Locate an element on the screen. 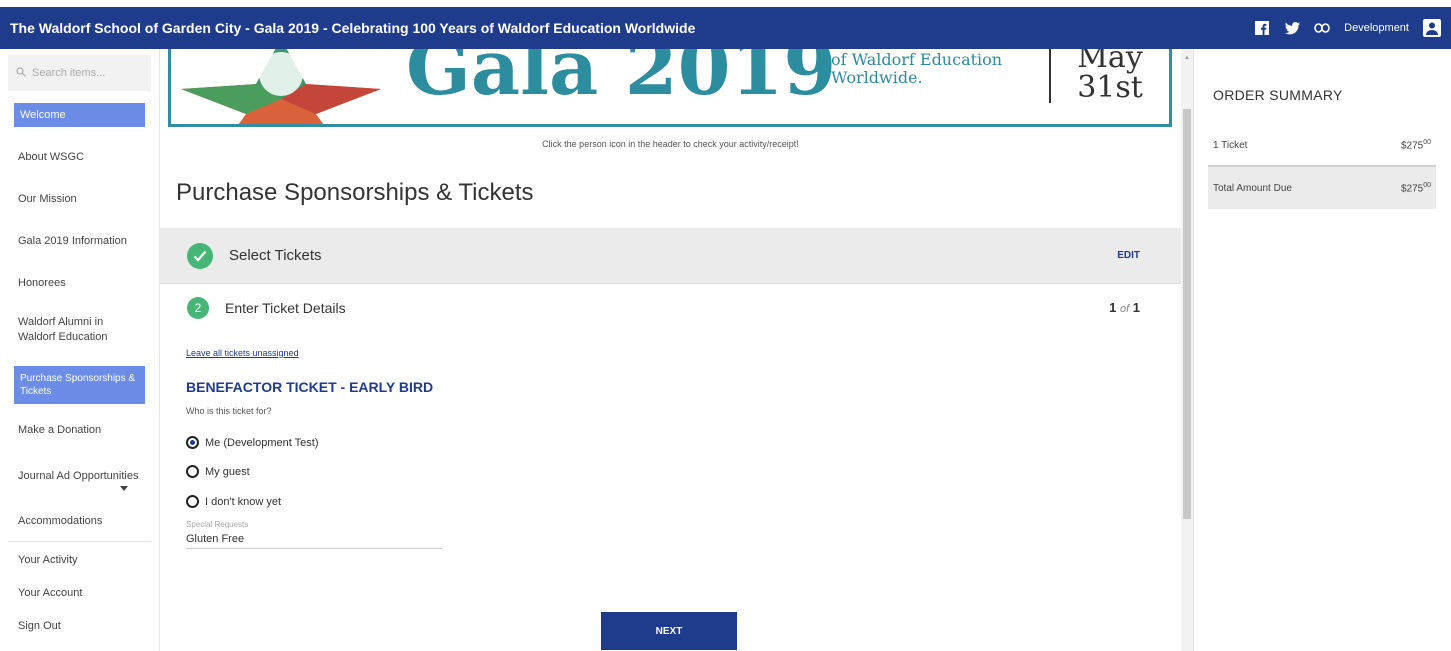 Image resolution: width=1451 pixels, height=651 pixels. banner-subtitle: of Waldorf Education Worldwide. is located at coordinates (916, 68).